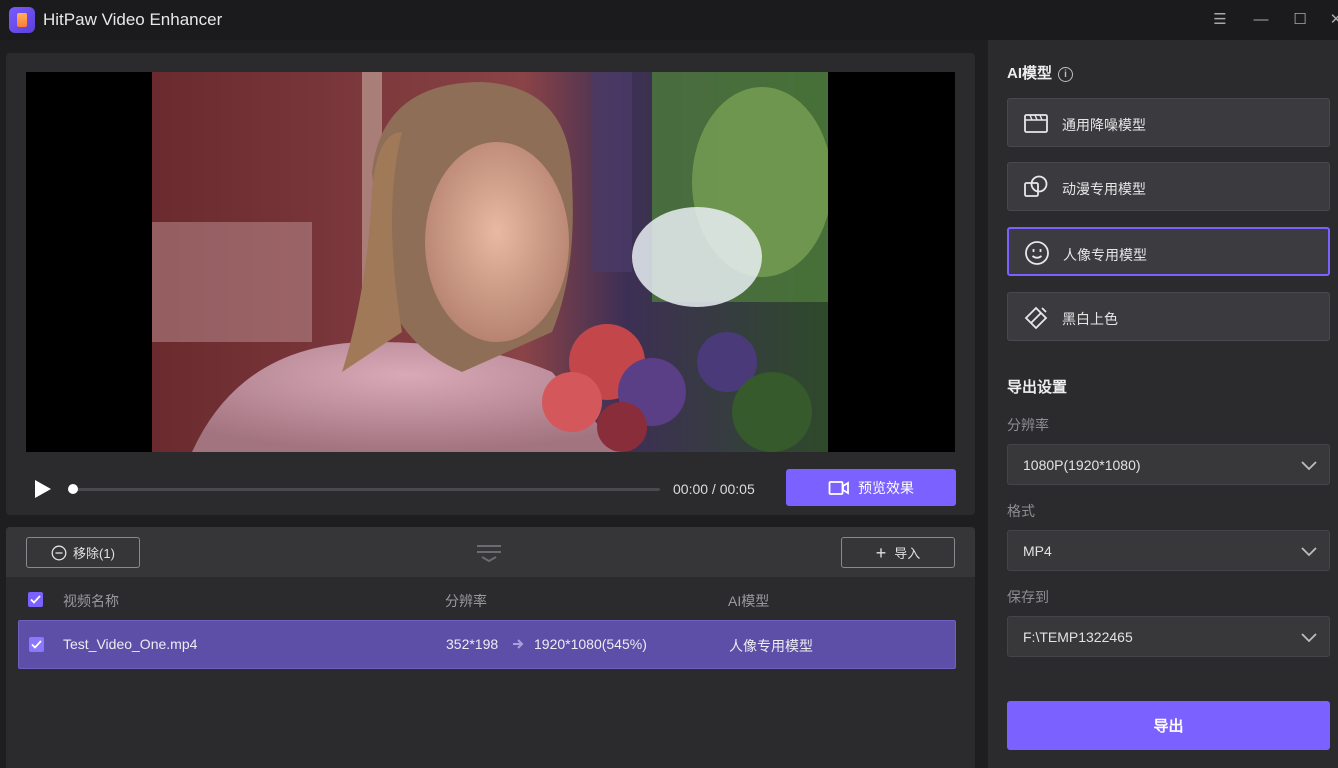 Image resolution: width=1338 pixels, height=768 pixels. What do you see at coordinates (1036, 318) in the screenshot?
I see `colorize-icon` at bounding box center [1036, 318].